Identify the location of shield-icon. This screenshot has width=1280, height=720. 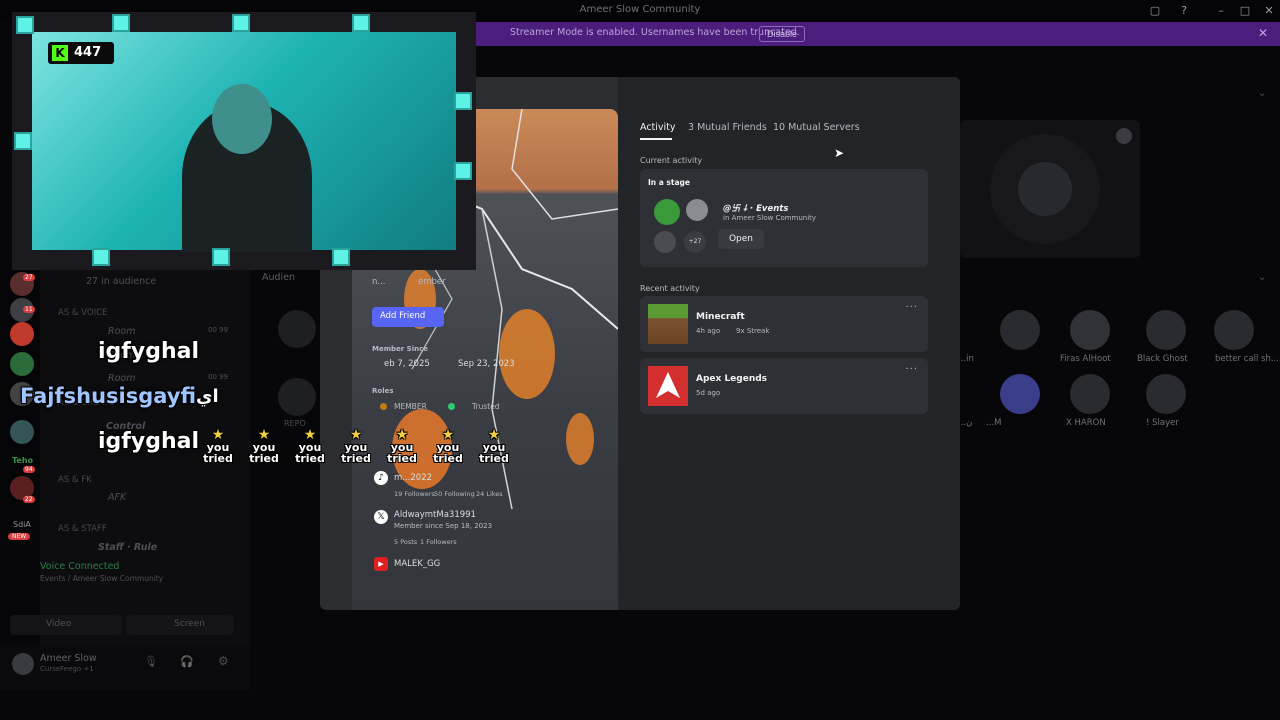
(1124, 136).